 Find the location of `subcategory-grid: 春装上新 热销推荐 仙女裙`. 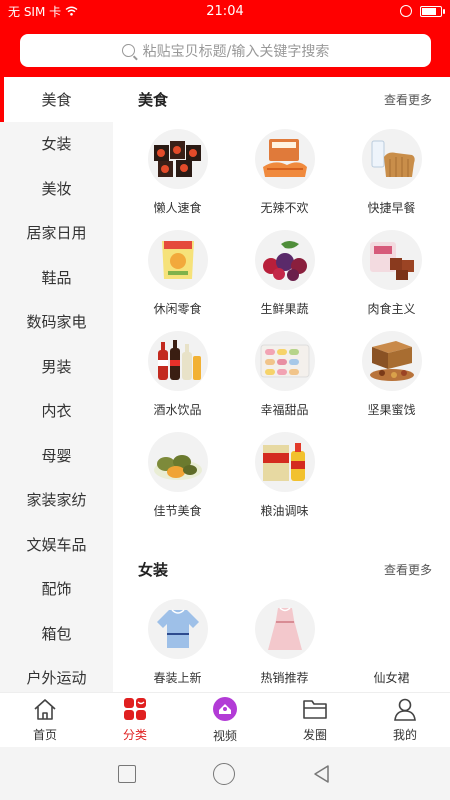

subcategory-grid: 春装上新 热销推荐 仙女裙 is located at coordinates (281, 641).